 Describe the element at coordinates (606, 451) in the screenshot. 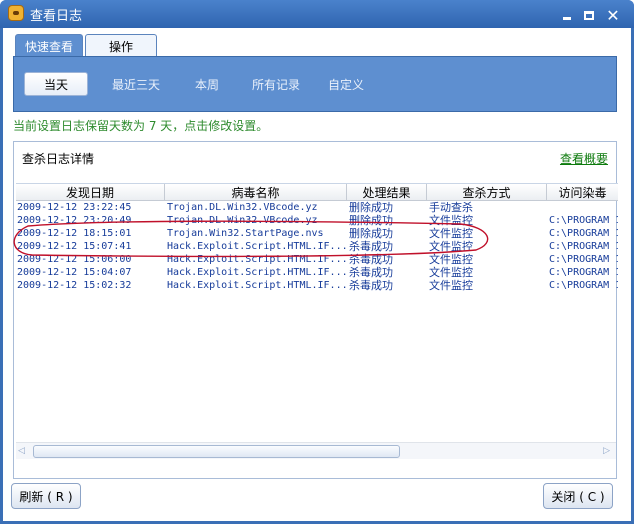

I see `scroll-right-arrow-icon: ▷` at that location.